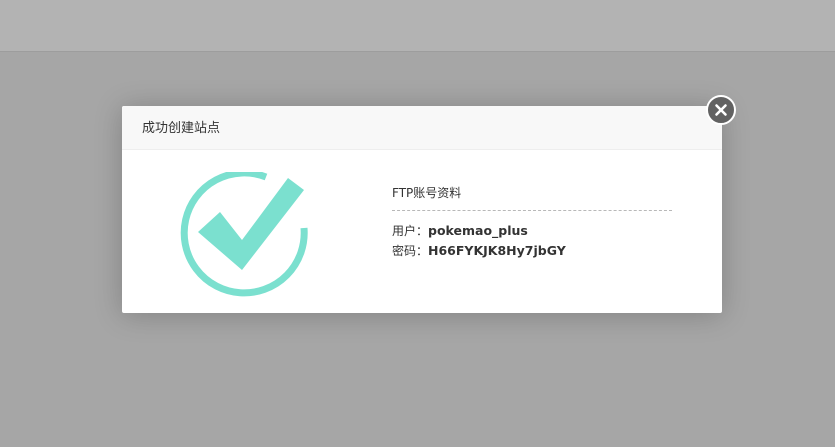  What do you see at coordinates (427, 193) in the screenshot?
I see `ftp-info-heading: FTP账号资料` at bounding box center [427, 193].